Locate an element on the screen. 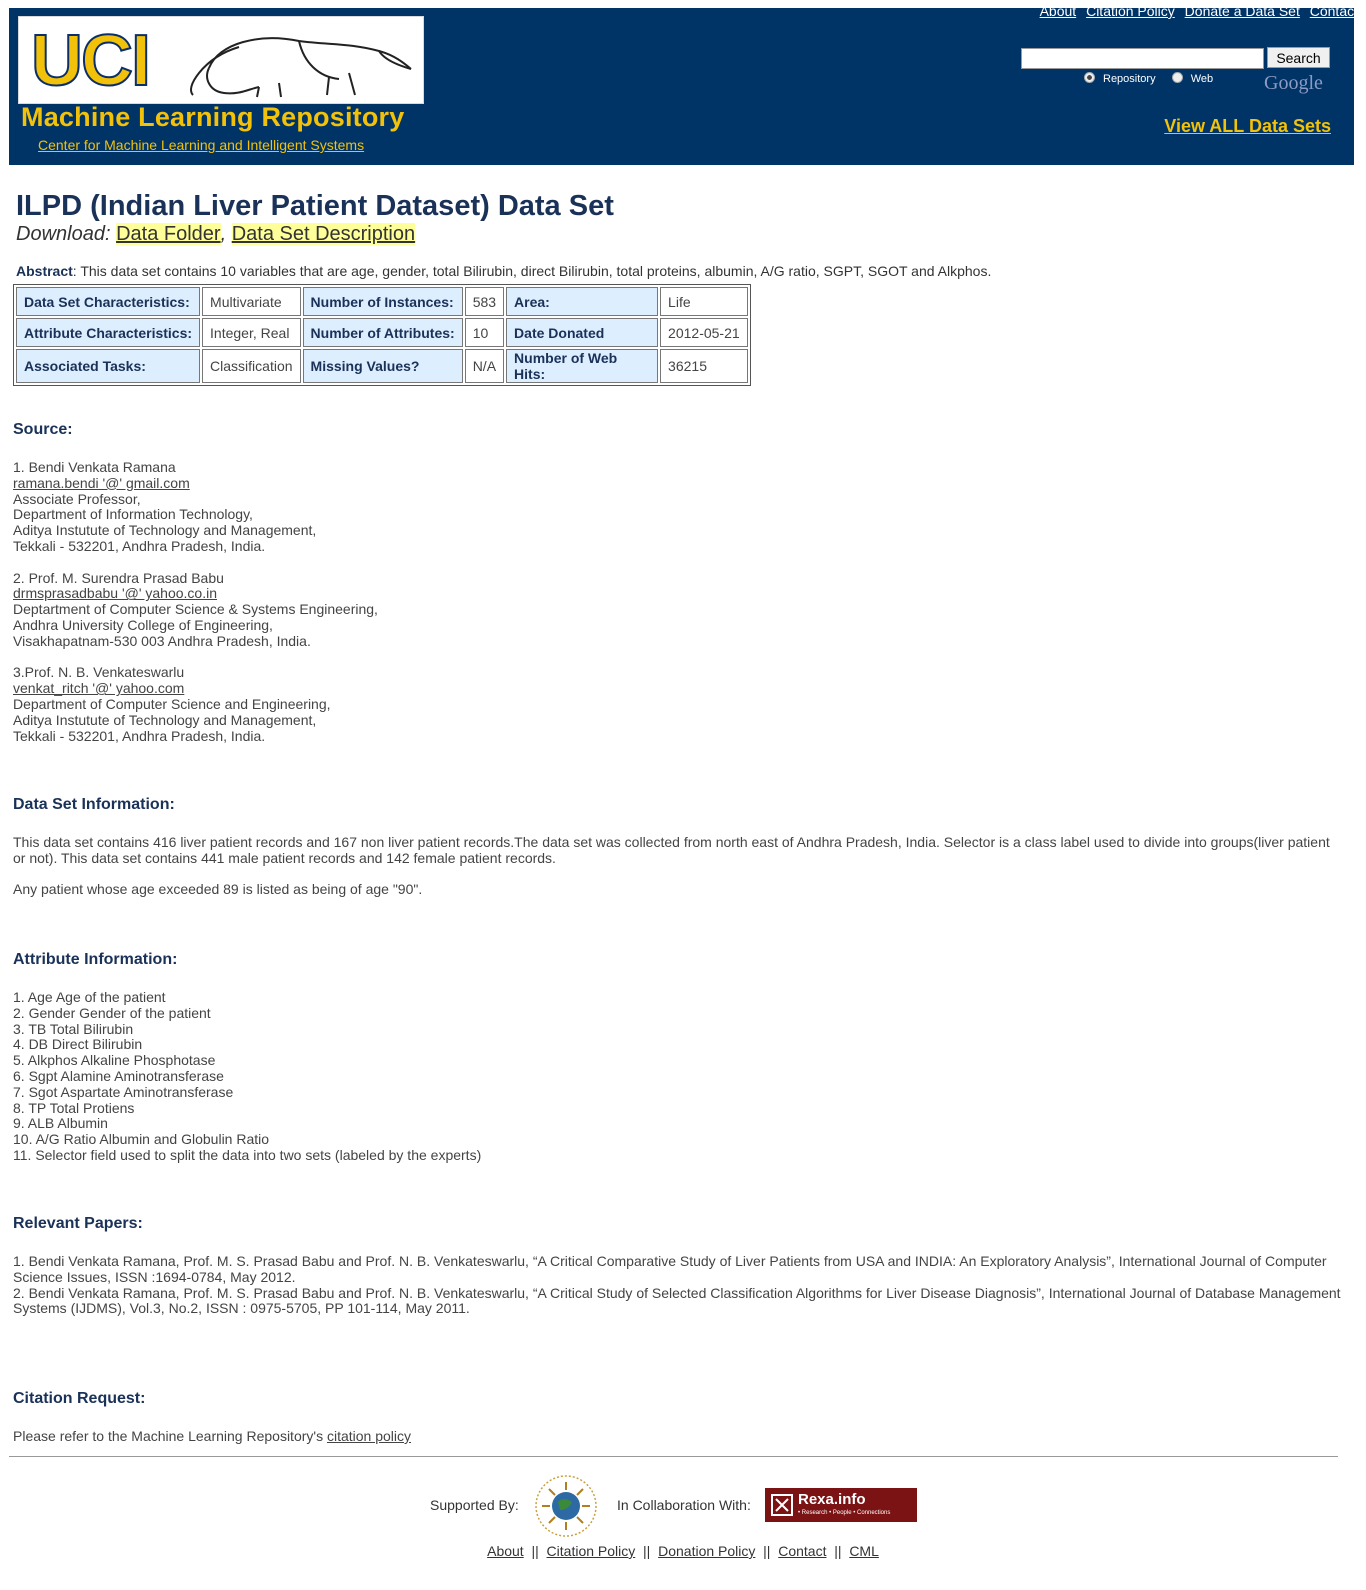 Image resolution: width=1366 pixels, height=1590 pixels. footer-link-citation-policy: Citation Policy is located at coordinates (591, 1551).